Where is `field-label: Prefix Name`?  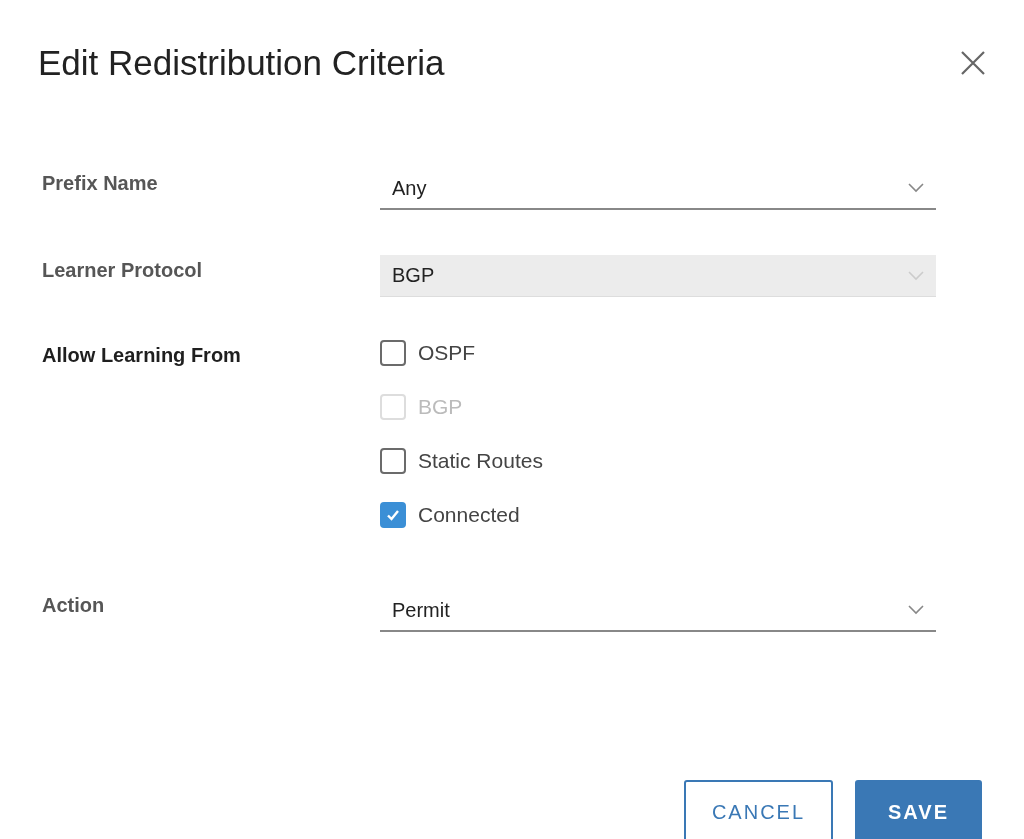 field-label: Prefix Name is located at coordinates (100, 183).